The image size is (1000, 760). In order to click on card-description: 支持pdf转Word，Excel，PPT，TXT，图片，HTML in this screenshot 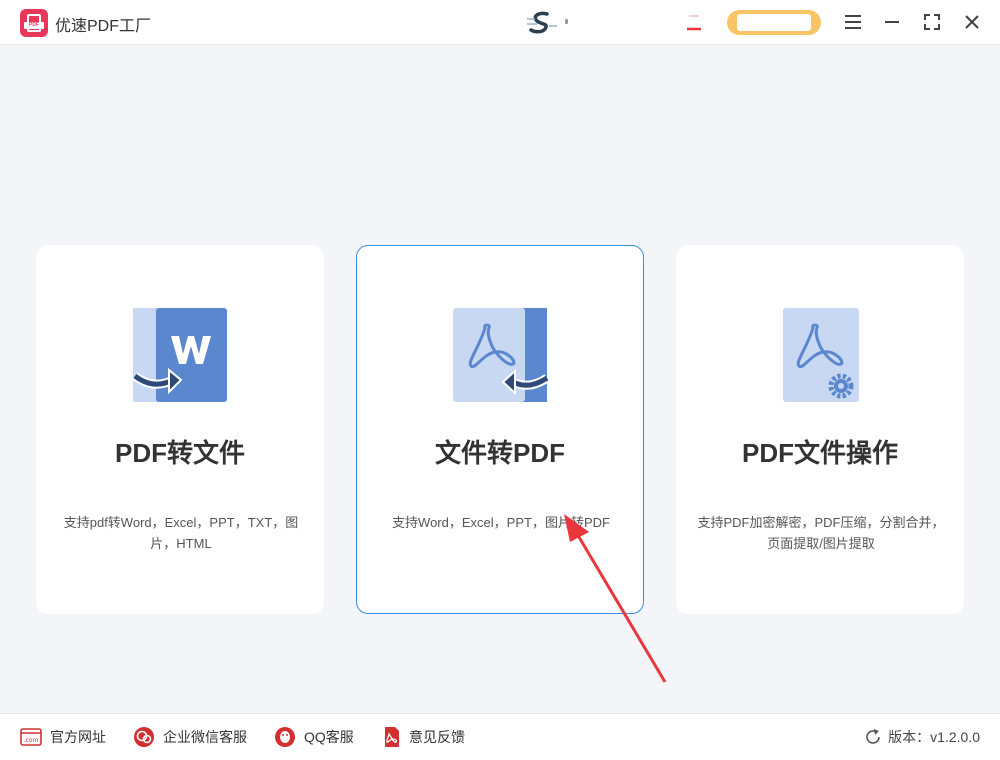, I will do `click(181, 533)`.